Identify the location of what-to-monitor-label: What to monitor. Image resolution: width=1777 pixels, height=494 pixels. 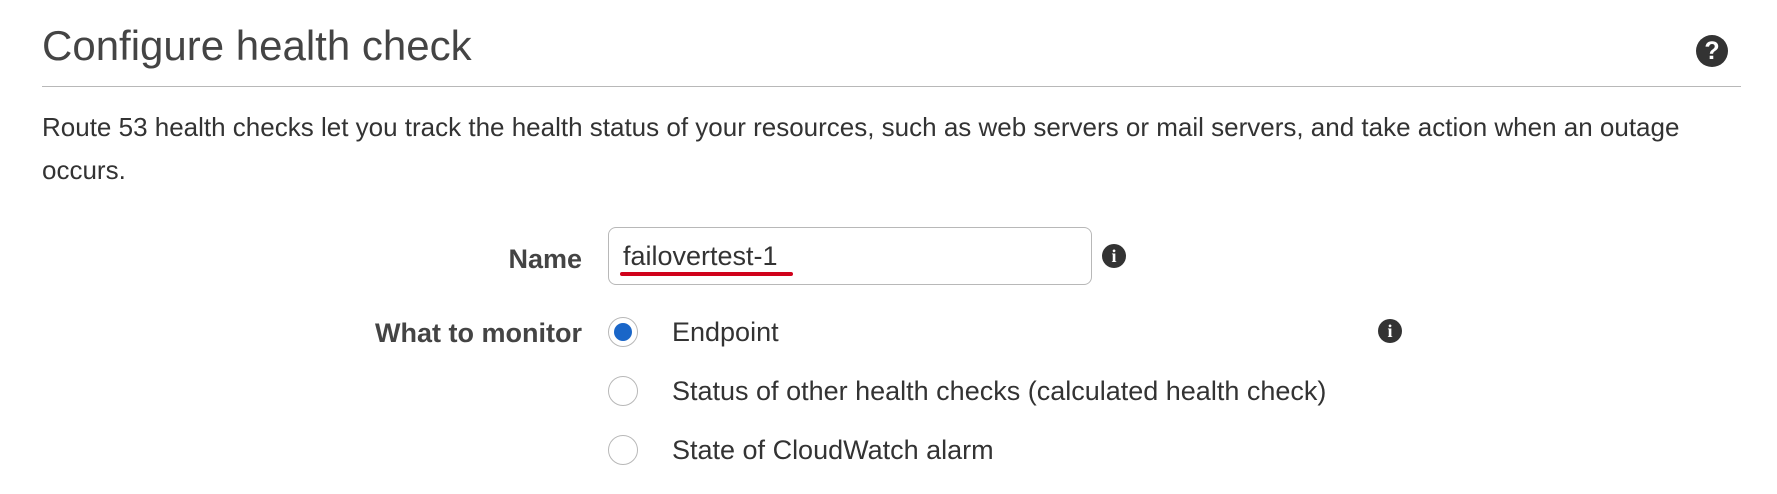
(478, 333).